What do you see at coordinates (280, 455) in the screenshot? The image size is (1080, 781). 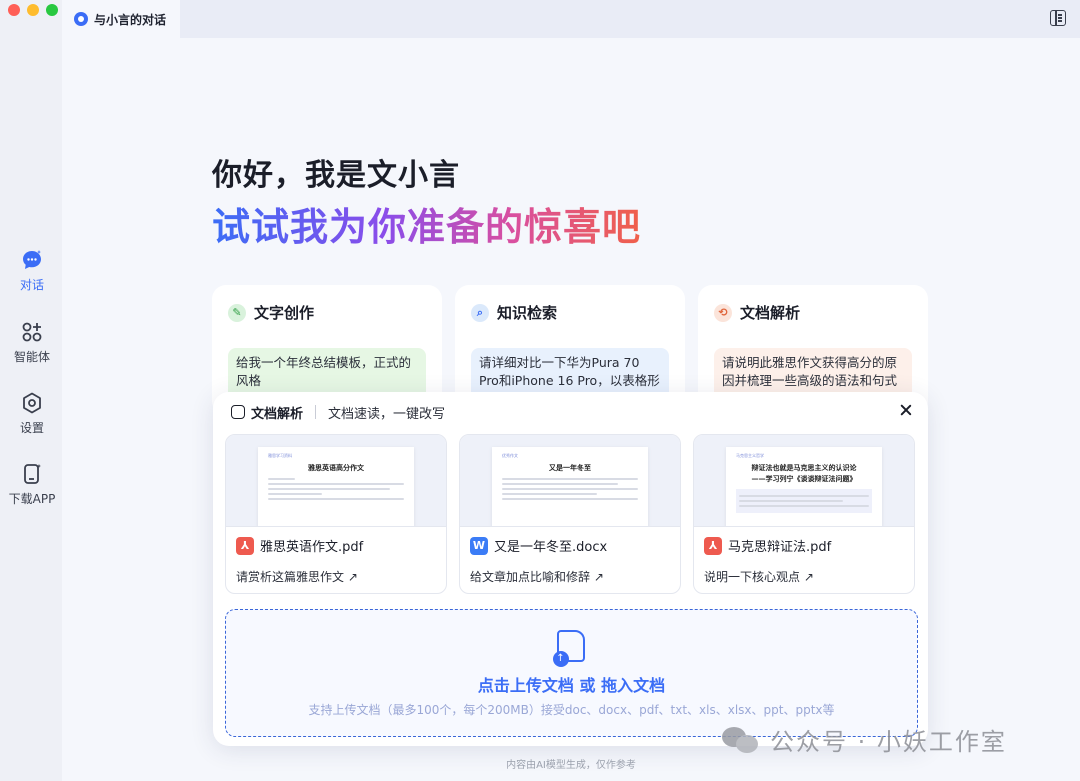 I see `preview-tag: 雅思学习资料` at bounding box center [280, 455].